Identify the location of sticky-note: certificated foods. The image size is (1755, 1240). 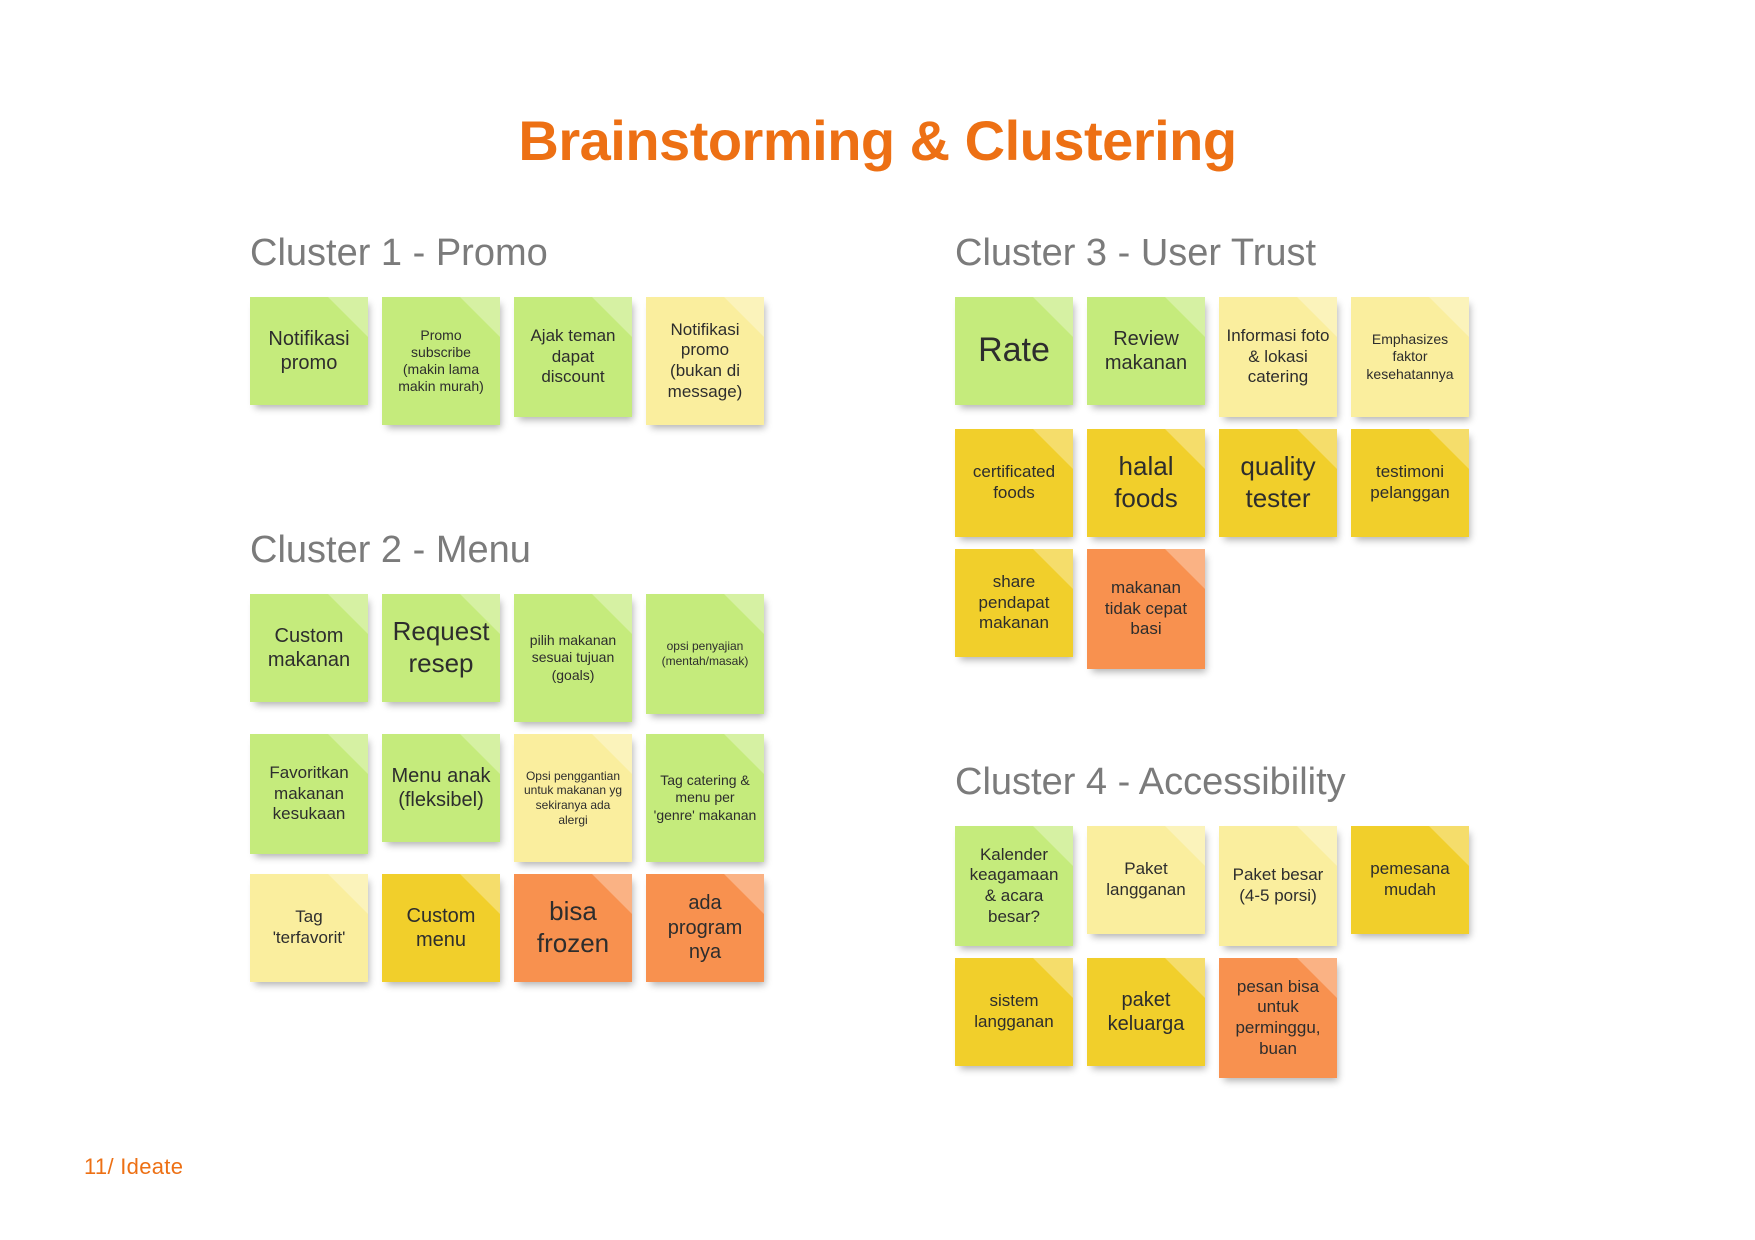
(1014, 483).